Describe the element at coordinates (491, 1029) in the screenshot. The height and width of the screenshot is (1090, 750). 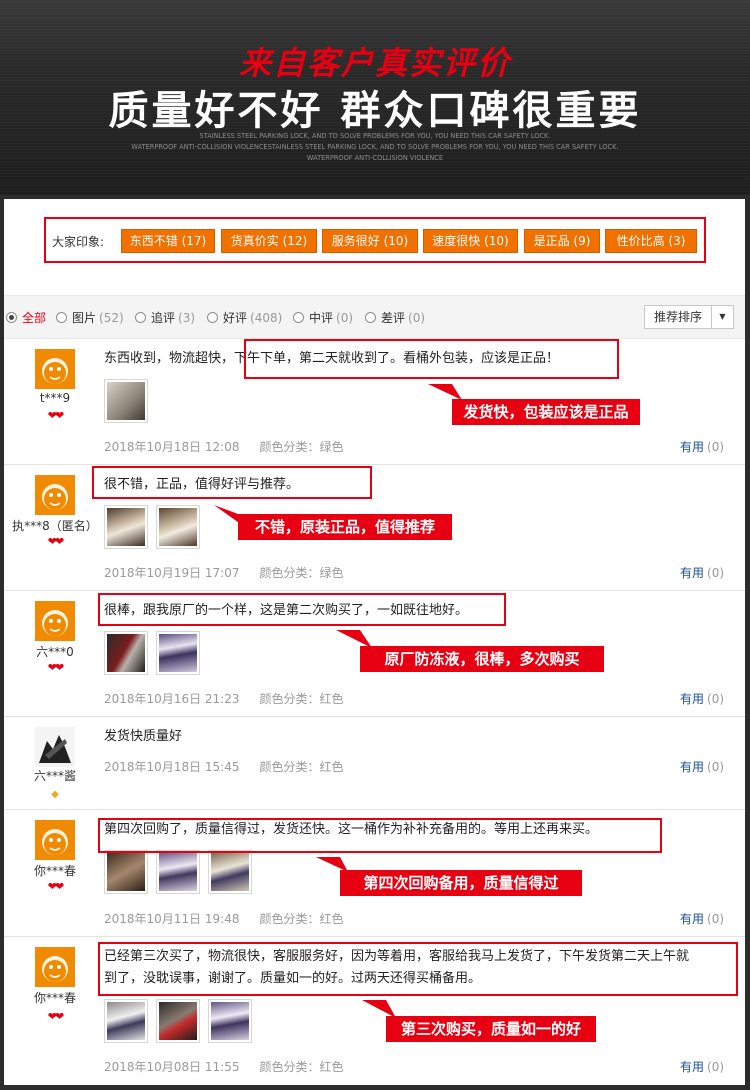
I see `callout-label: 第三次购买，质量如一的好` at that location.